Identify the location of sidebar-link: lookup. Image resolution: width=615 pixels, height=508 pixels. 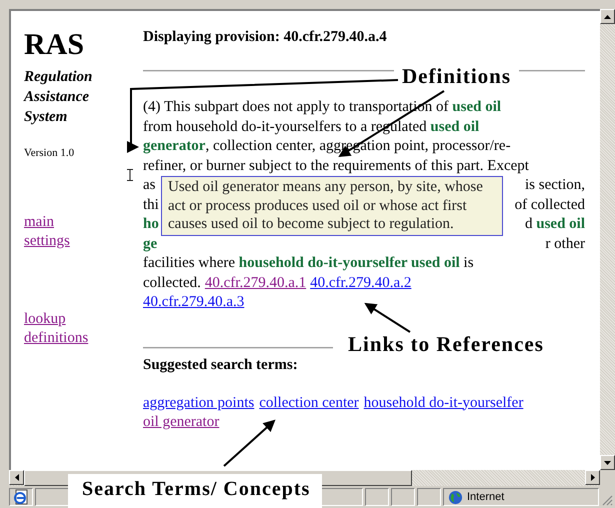
(45, 319).